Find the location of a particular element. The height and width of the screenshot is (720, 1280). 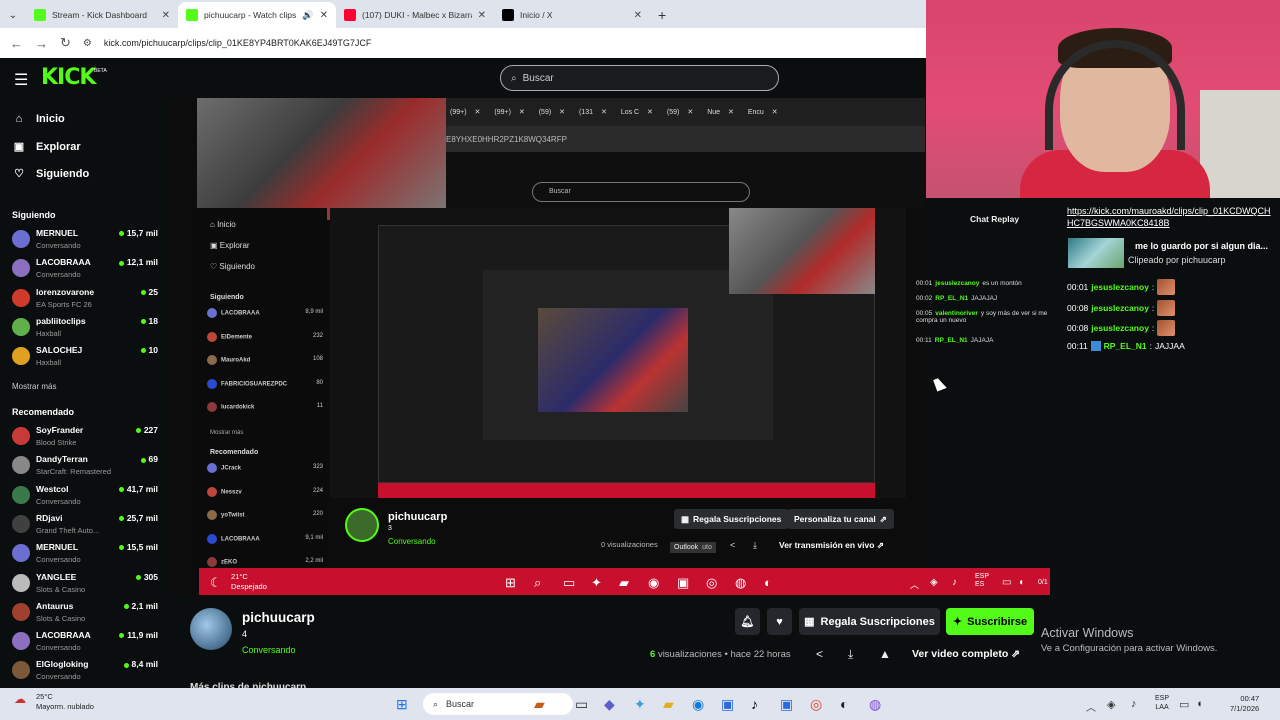

sidebar-item-inicio: ⌂ Inicio is located at coordinates (38, 119).